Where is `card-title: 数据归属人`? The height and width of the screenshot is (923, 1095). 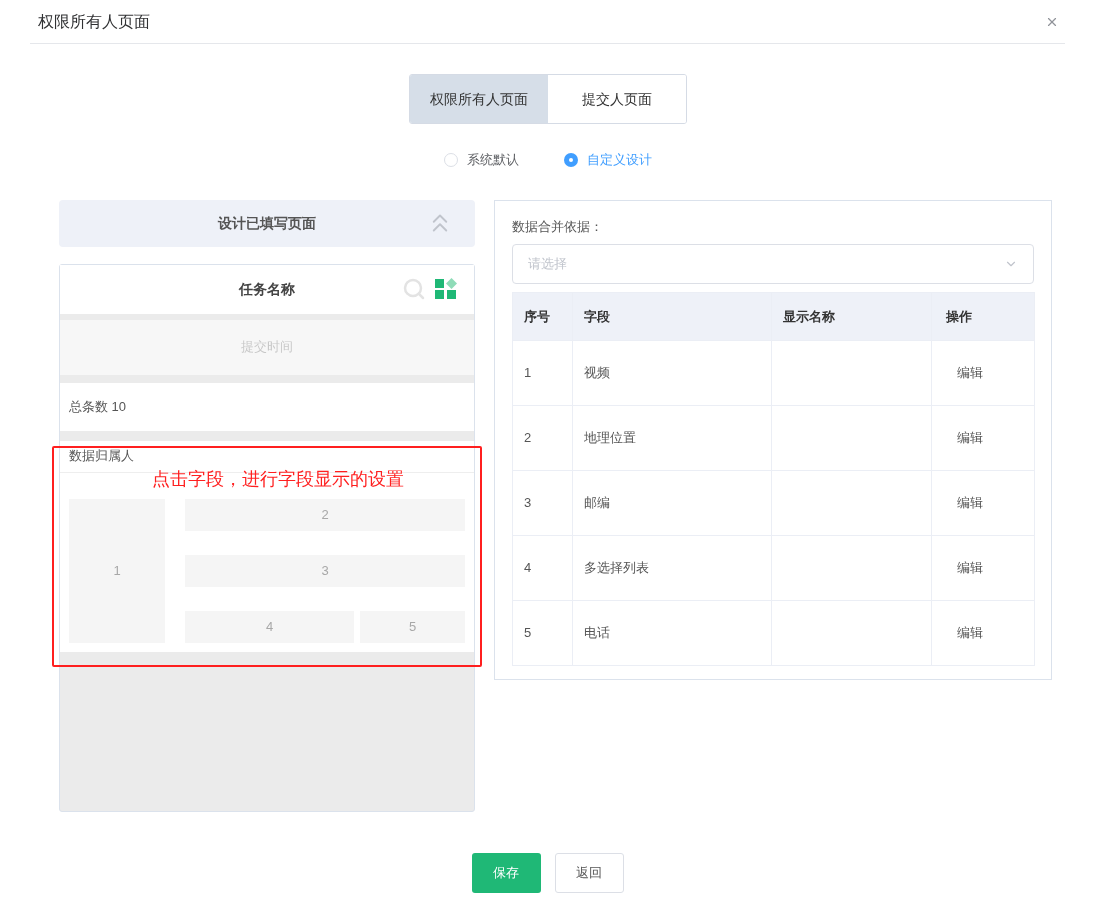
card-title: 数据归属人 is located at coordinates (101, 456).